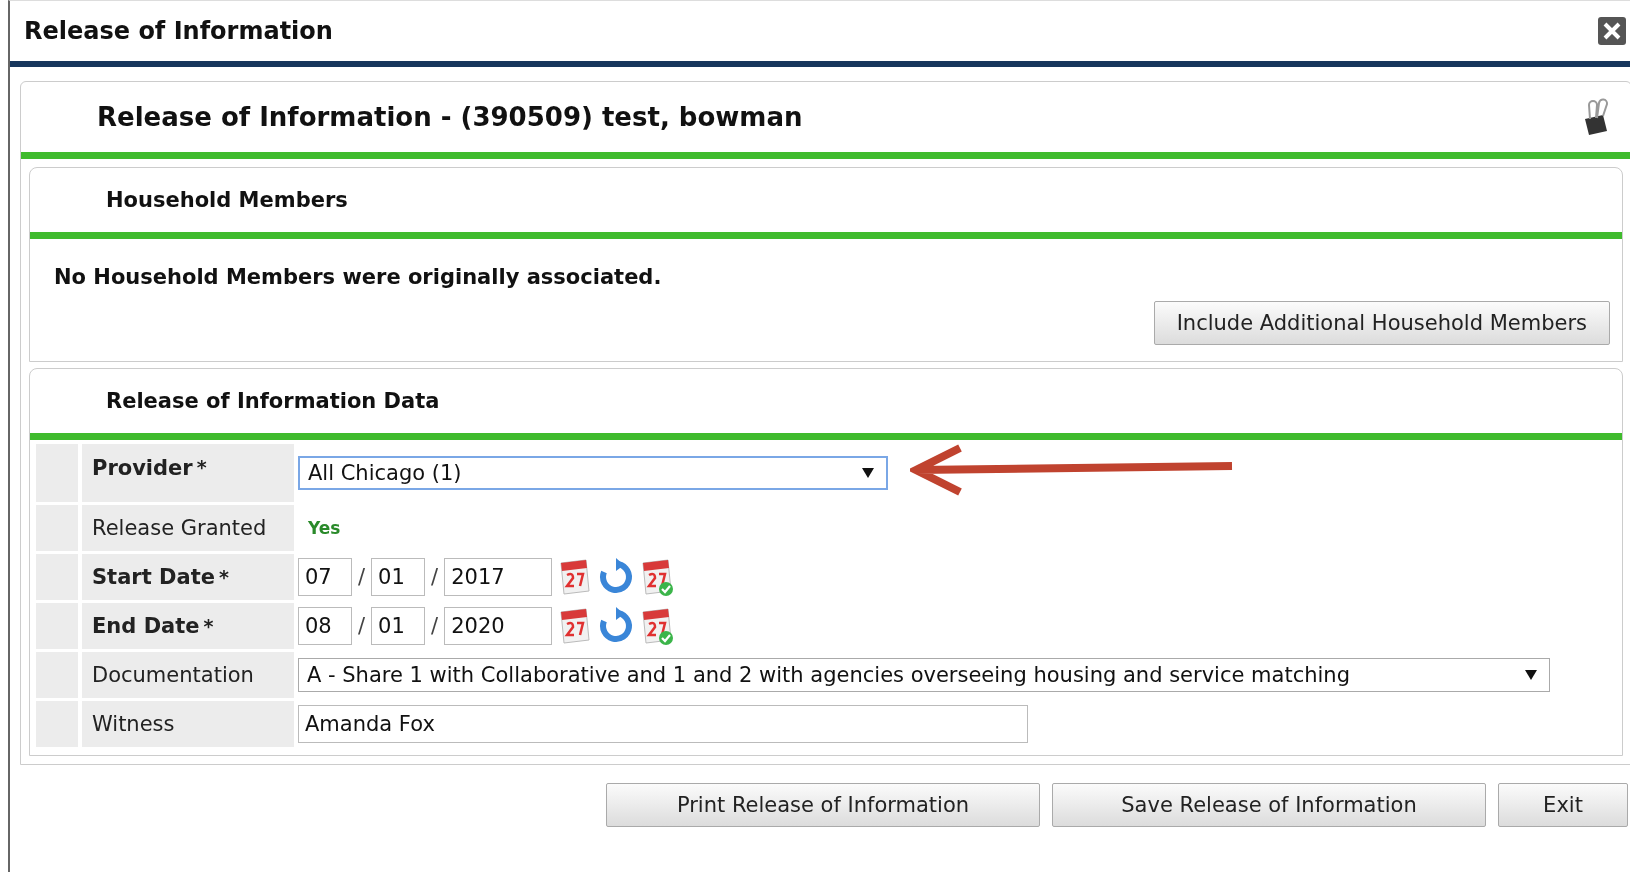  What do you see at coordinates (1563, 805) in the screenshot?
I see `action-button: Exit` at bounding box center [1563, 805].